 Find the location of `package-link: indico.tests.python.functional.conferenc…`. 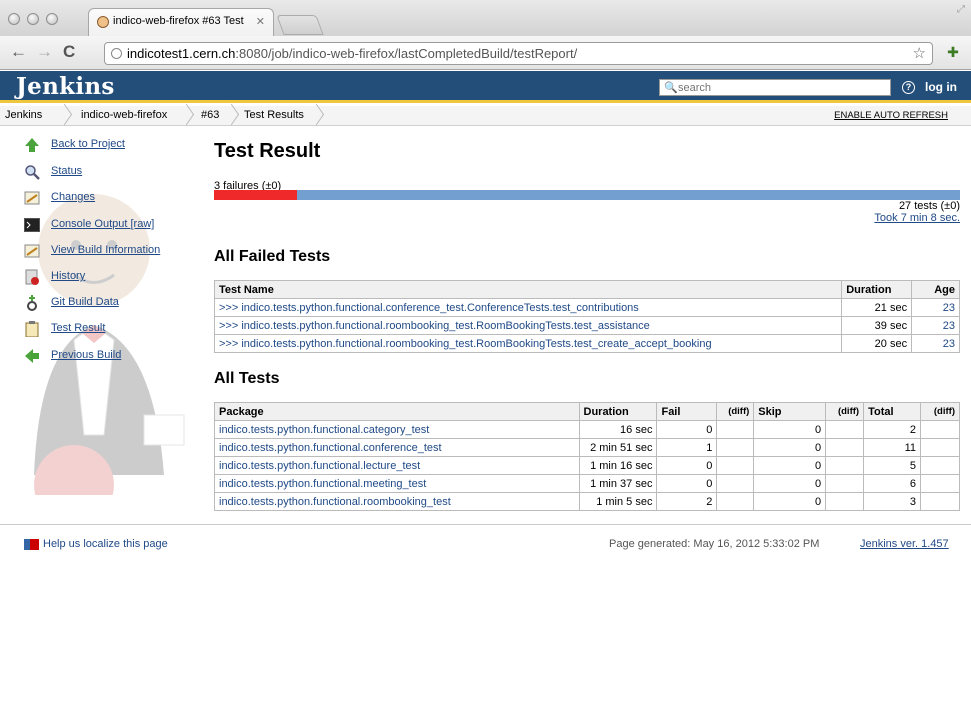

package-link: indico.tests.python.functional.conferenc… is located at coordinates (330, 448).